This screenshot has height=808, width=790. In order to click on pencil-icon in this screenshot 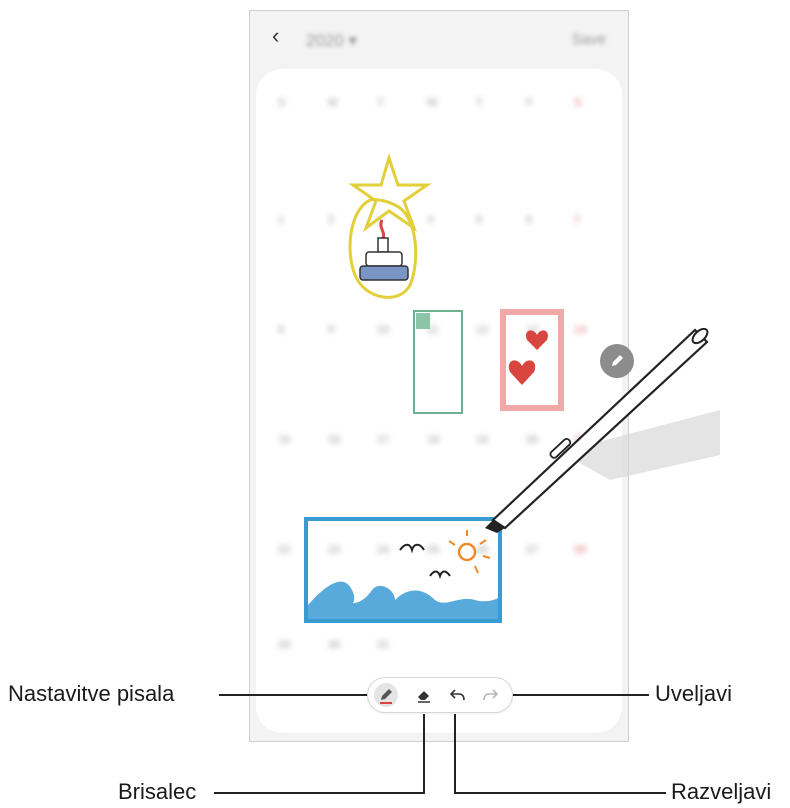, I will do `click(617, 360)`.